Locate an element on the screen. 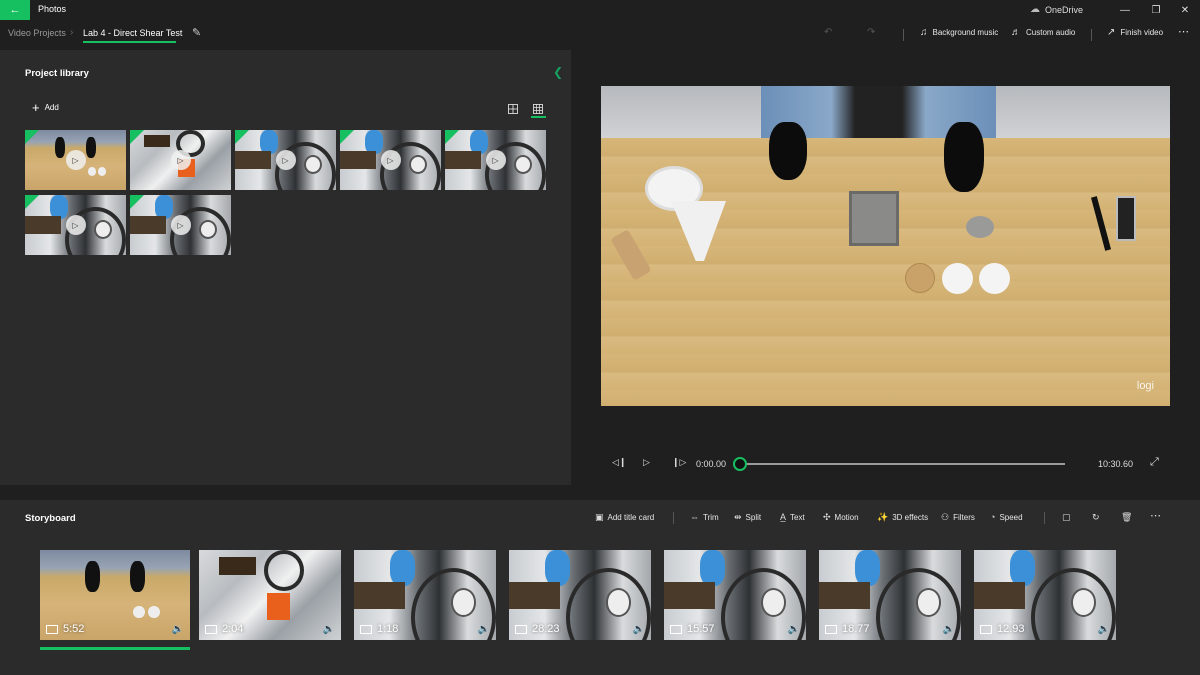 The height and width of the screenshot is (675, 1200). undo-button: ↶ is located at coordinates (828, 32).